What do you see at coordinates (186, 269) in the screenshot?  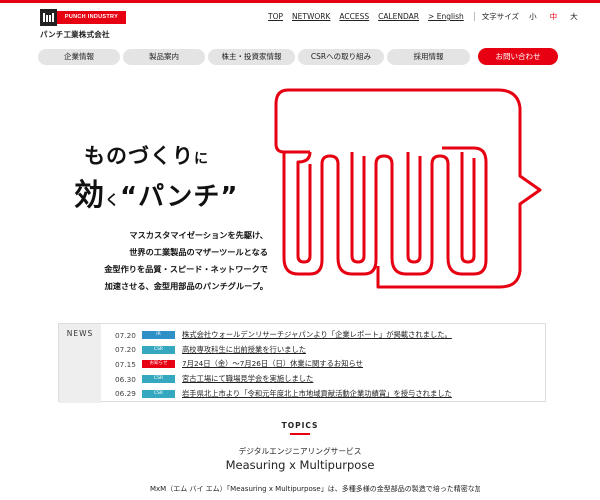 I see `hero-lead-line: 金型作りを品質・スピード・ネットワークで` at bounding box center [186, 269].